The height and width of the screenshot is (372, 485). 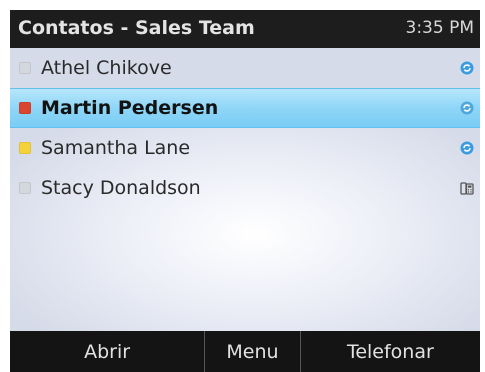 What do you see at coordinates (130, 108) in the screenshot?
I see `contact-name: Martin Pedersen` at bounding box center [130, 108].